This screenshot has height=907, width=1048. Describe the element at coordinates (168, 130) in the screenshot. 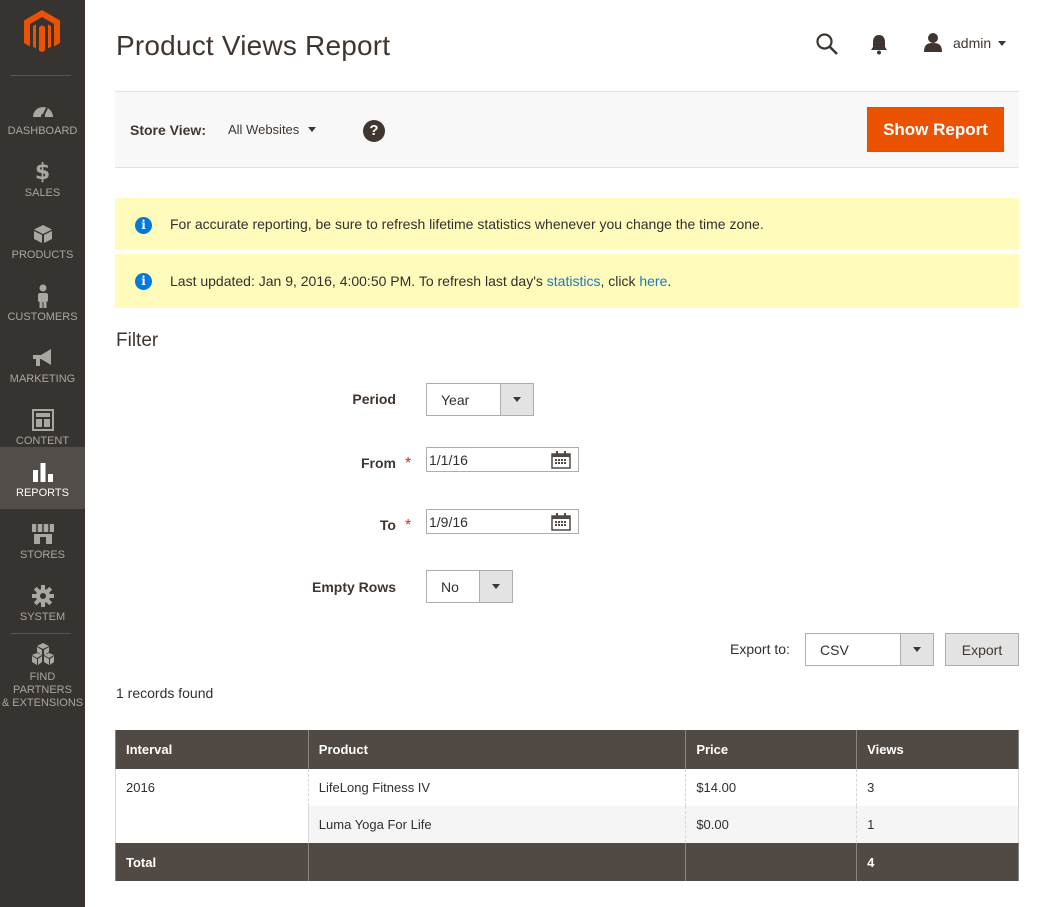

I see `store-view-label: Store View:` at that location.